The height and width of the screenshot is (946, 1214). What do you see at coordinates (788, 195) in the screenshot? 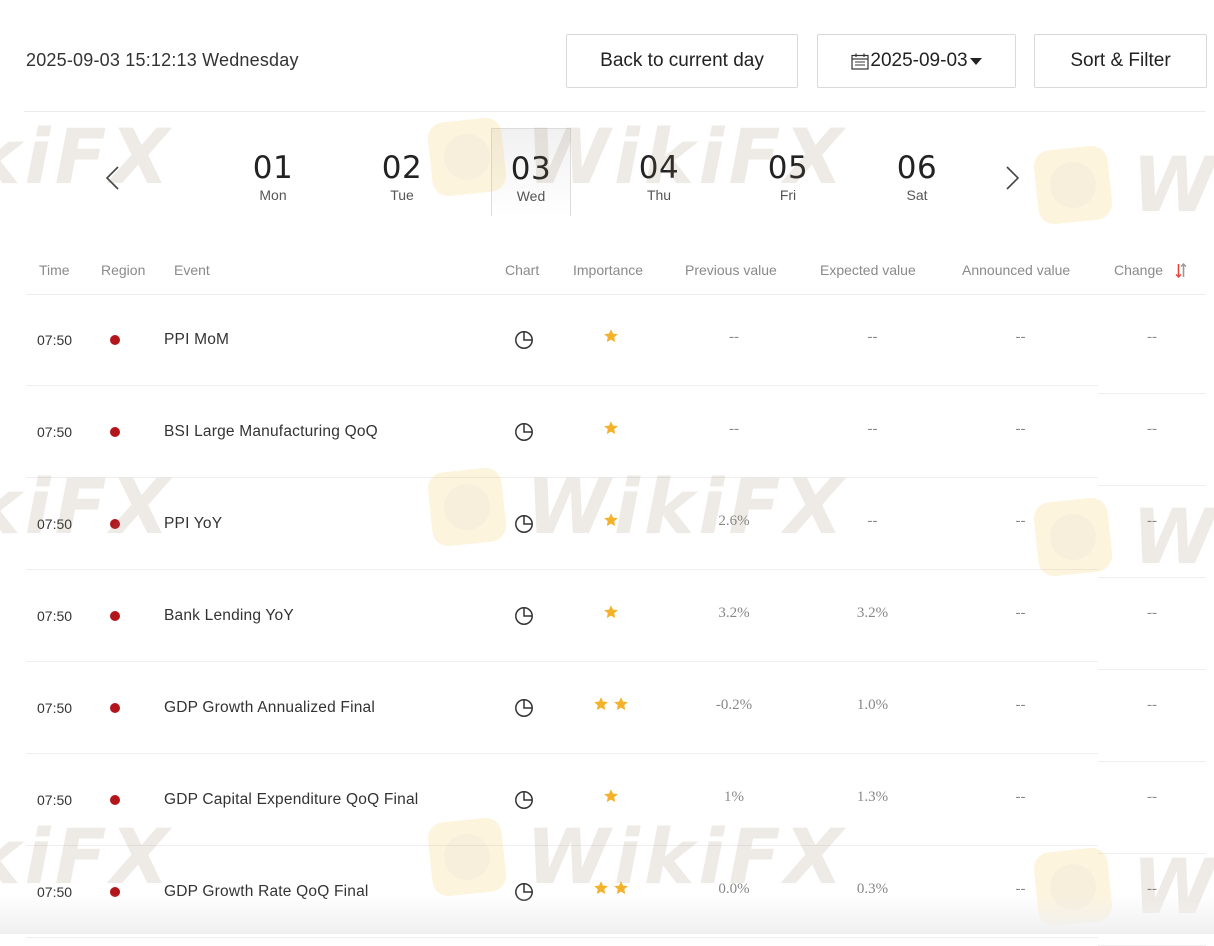
I see `day-weekday: Fri` at bounding box center [788, 195].